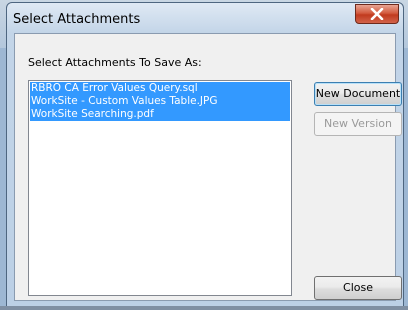 The width and height of the screenshot is (408, 310). I want to click on close-icon, so click(377, 14).